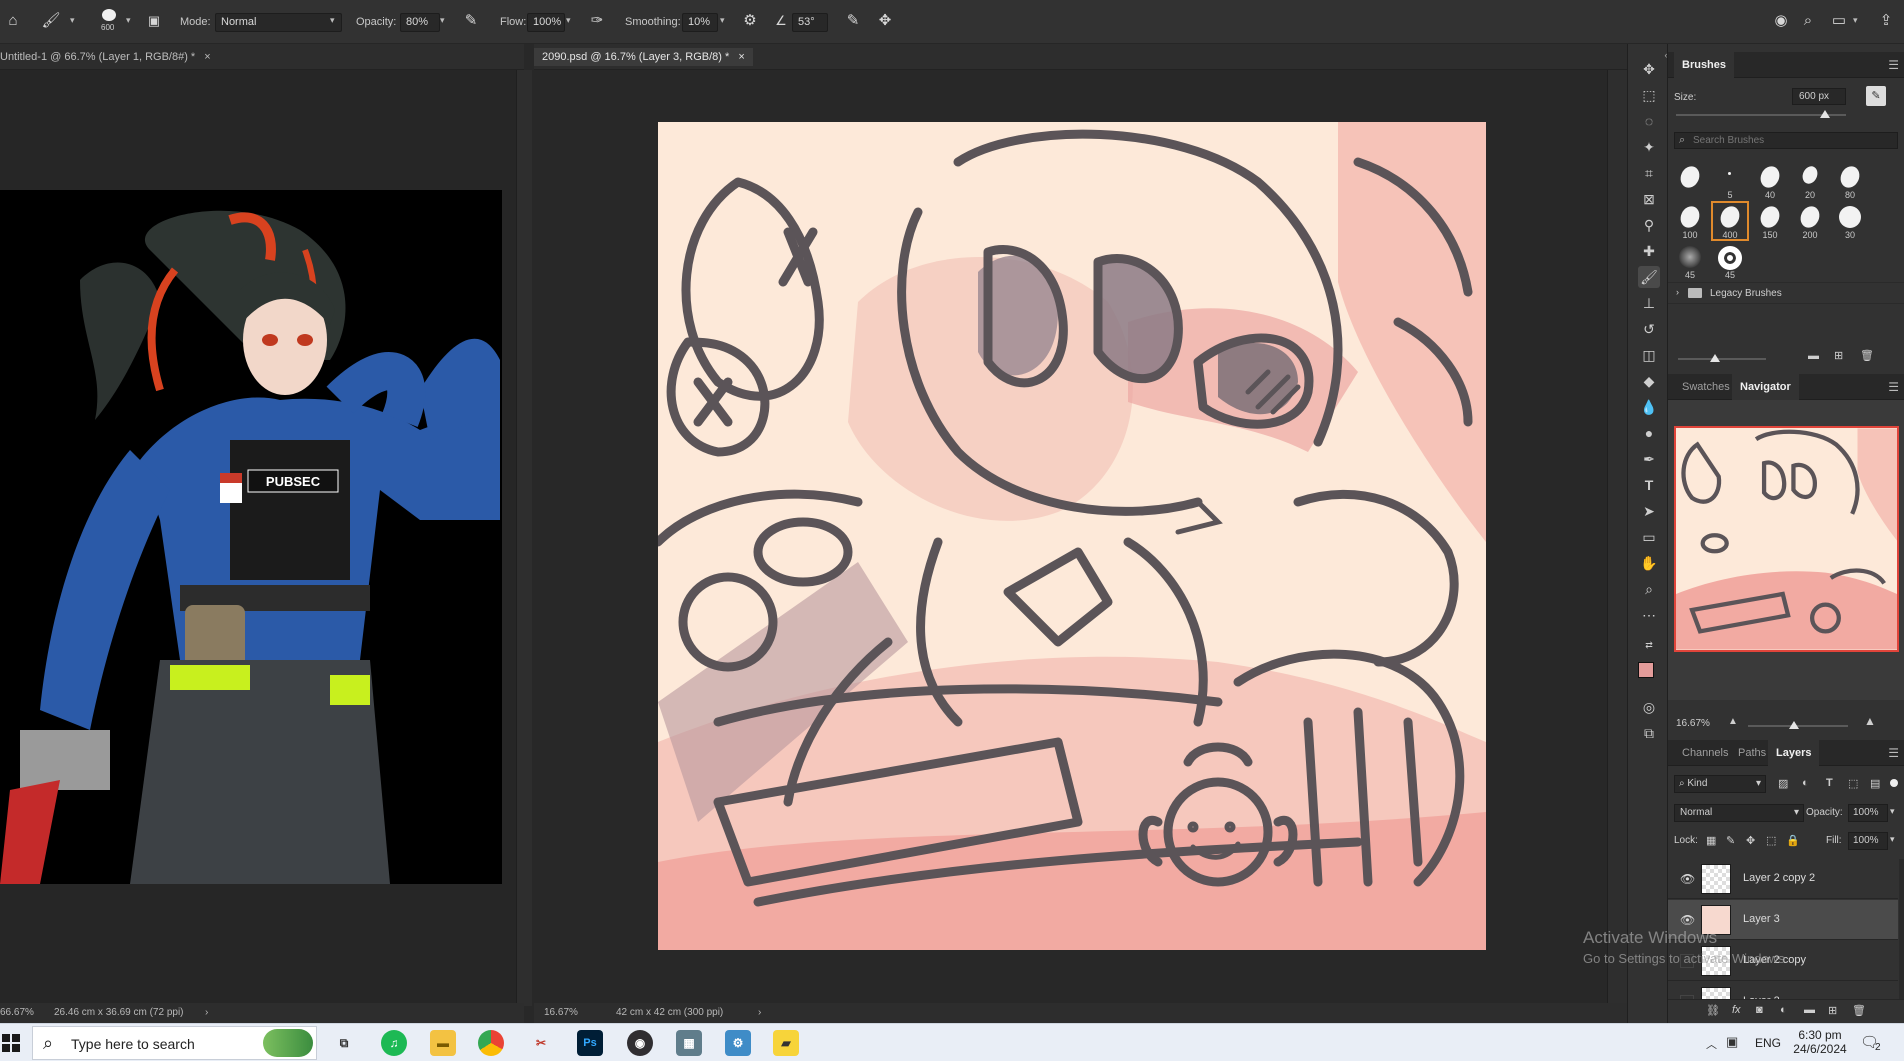  I want to click on angle-field: 53°, so click(810, 22).